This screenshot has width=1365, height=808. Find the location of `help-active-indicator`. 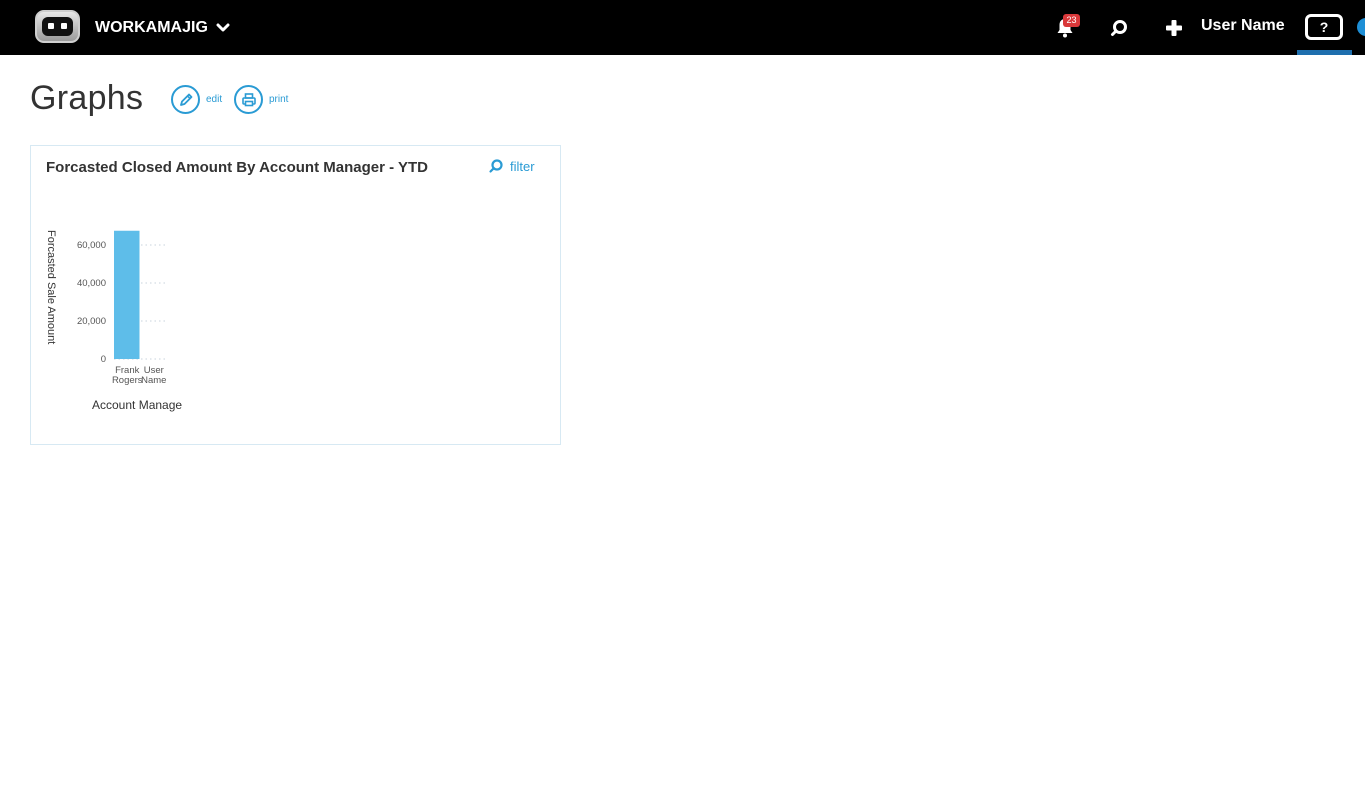

help-active-indicator is located at coordinates (1324, 52).